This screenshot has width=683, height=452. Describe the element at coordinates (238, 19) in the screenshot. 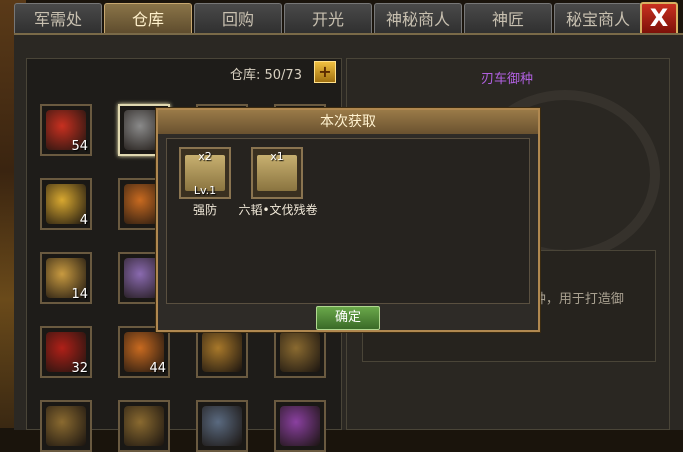

I see `tab-buyback: 回购` at that location.